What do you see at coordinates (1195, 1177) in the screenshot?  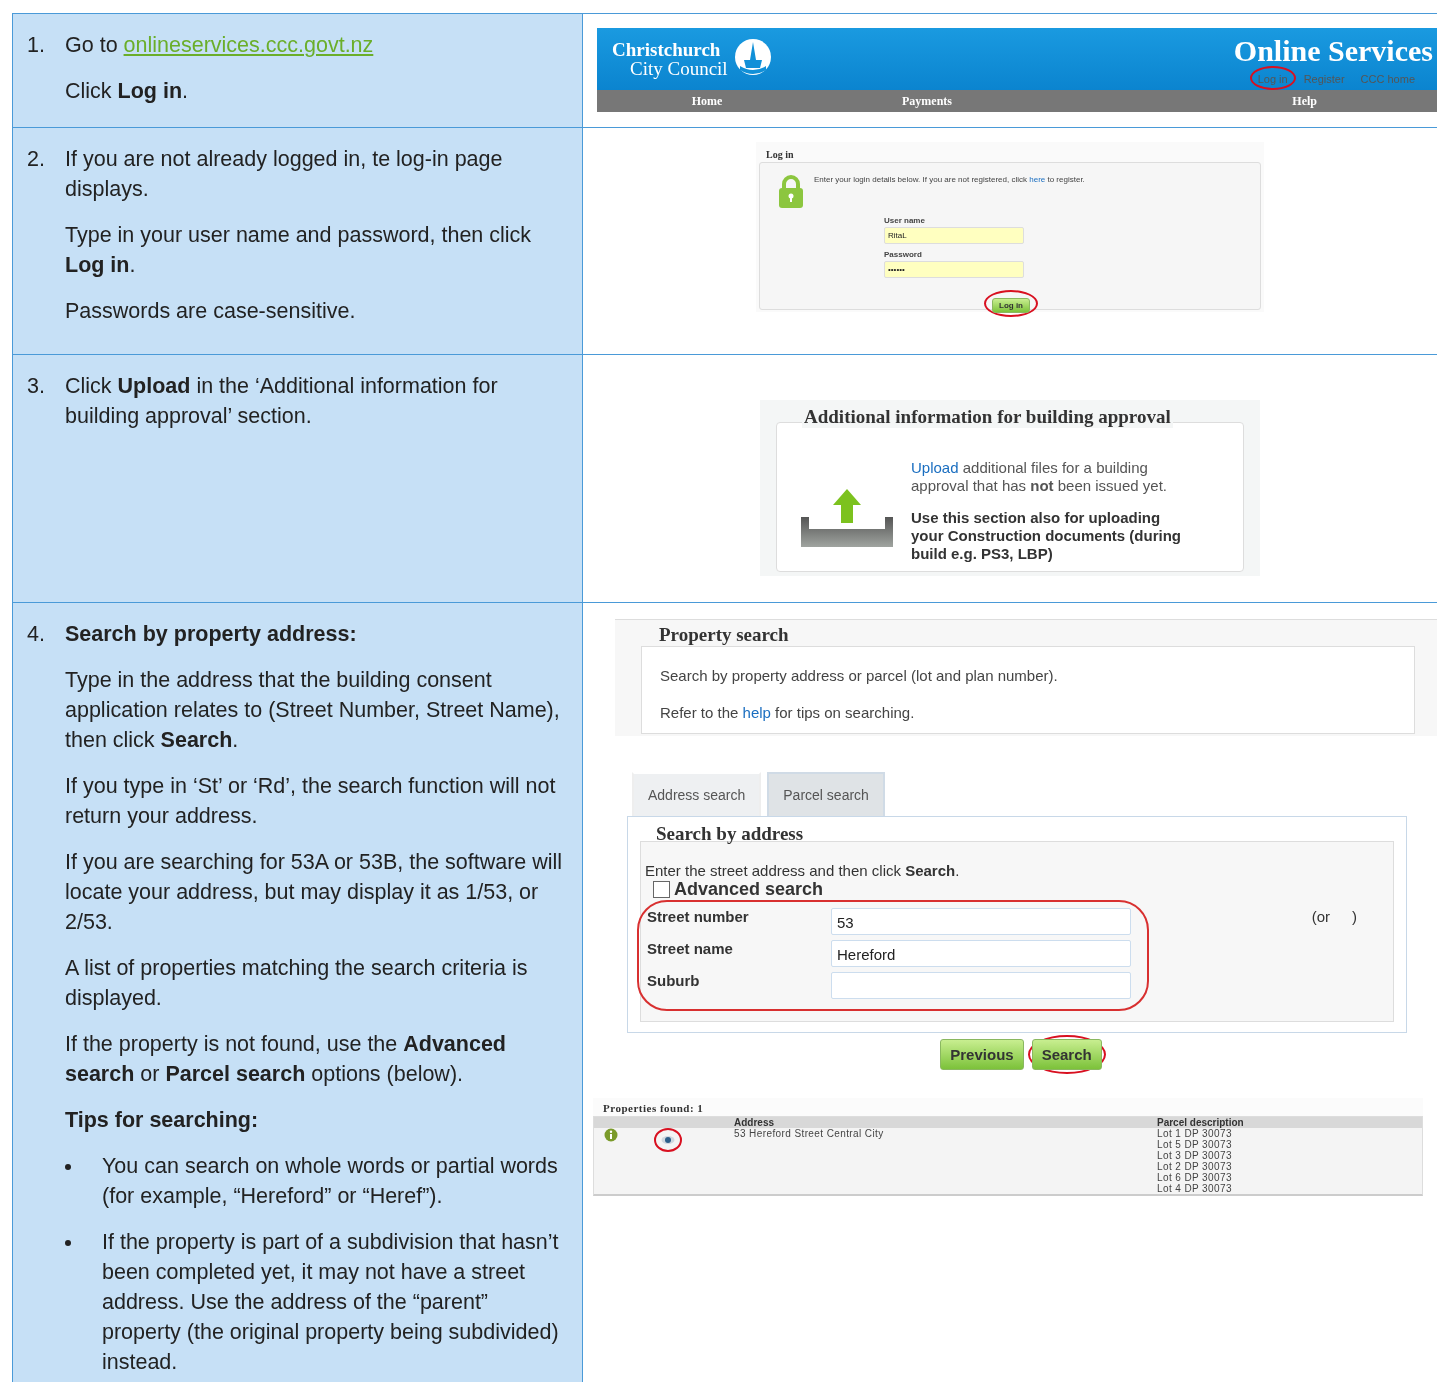 I see `table-cell-text: Lot 6 DP 30073` at bounding box center [1195, 1177].